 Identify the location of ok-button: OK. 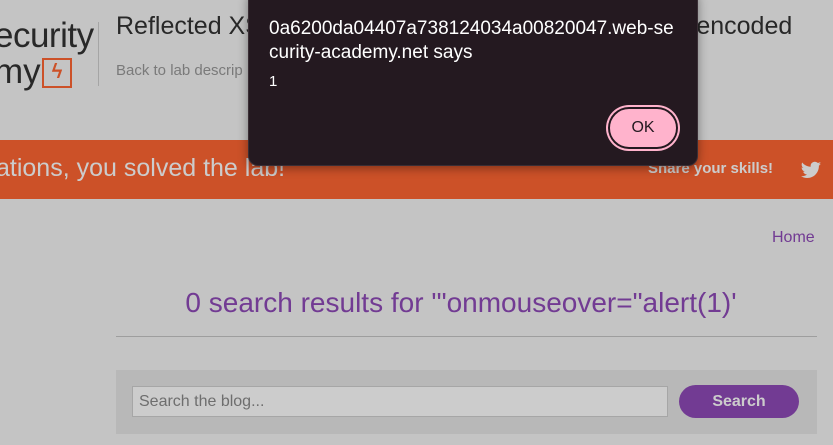
(643, 128).